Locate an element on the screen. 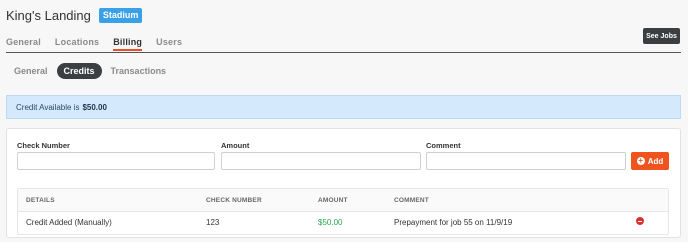 The image size is (688, 242). credit-available-alert: Credit Available is $50.00 is located at coordinates (343, 107).